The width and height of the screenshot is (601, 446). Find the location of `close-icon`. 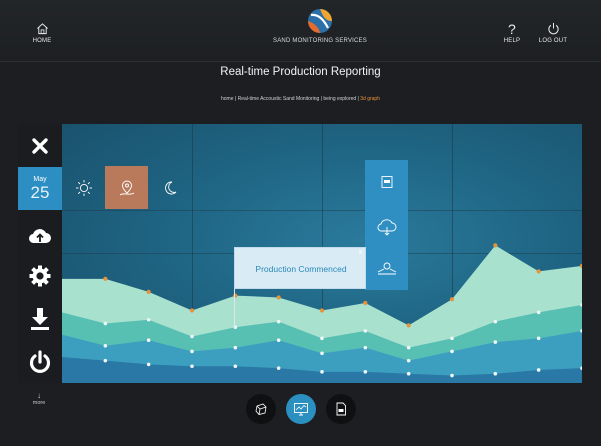

close-icon is located at coordinates (40, 145).